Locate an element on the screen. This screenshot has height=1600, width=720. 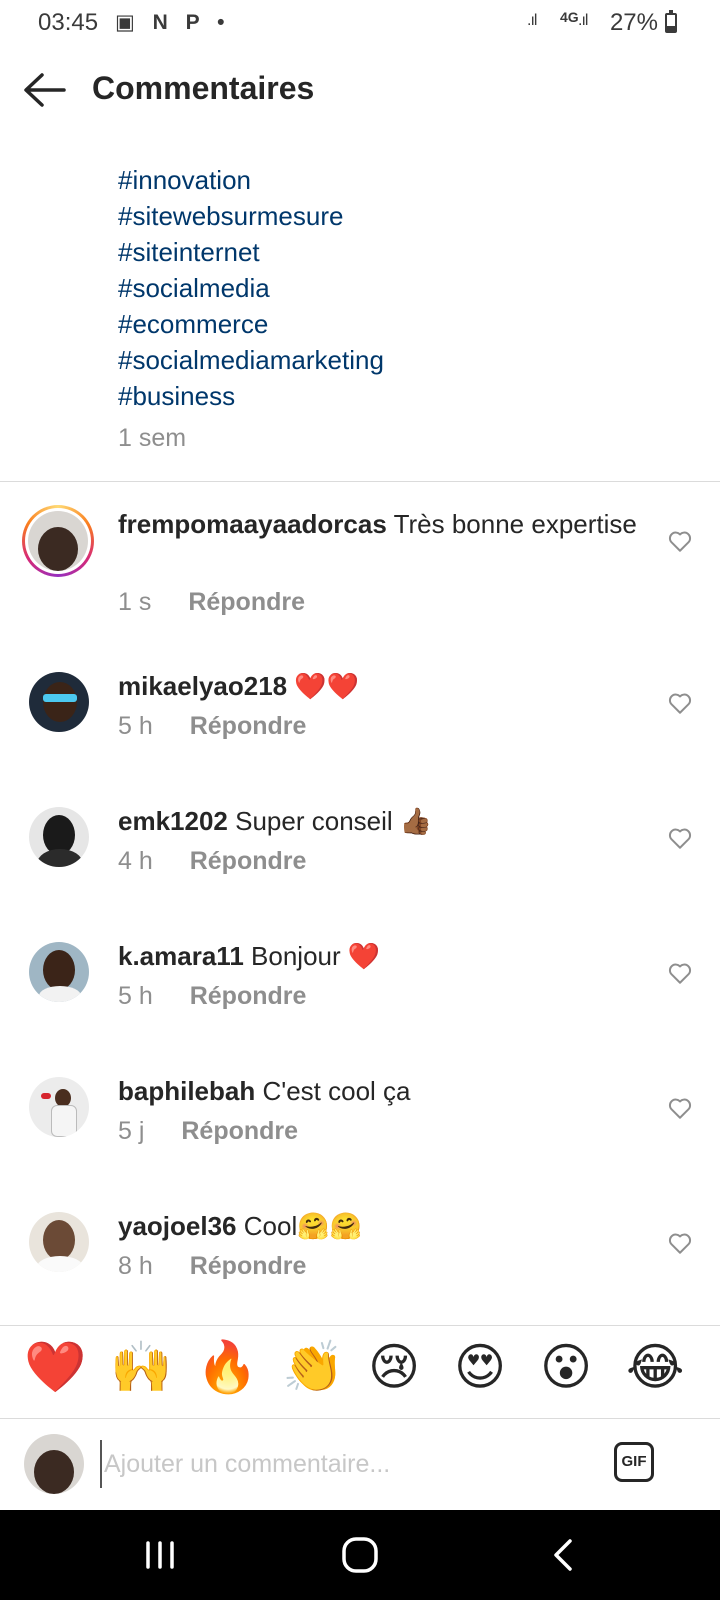
hashtag-link: #business is located at coordinates (251, 396).